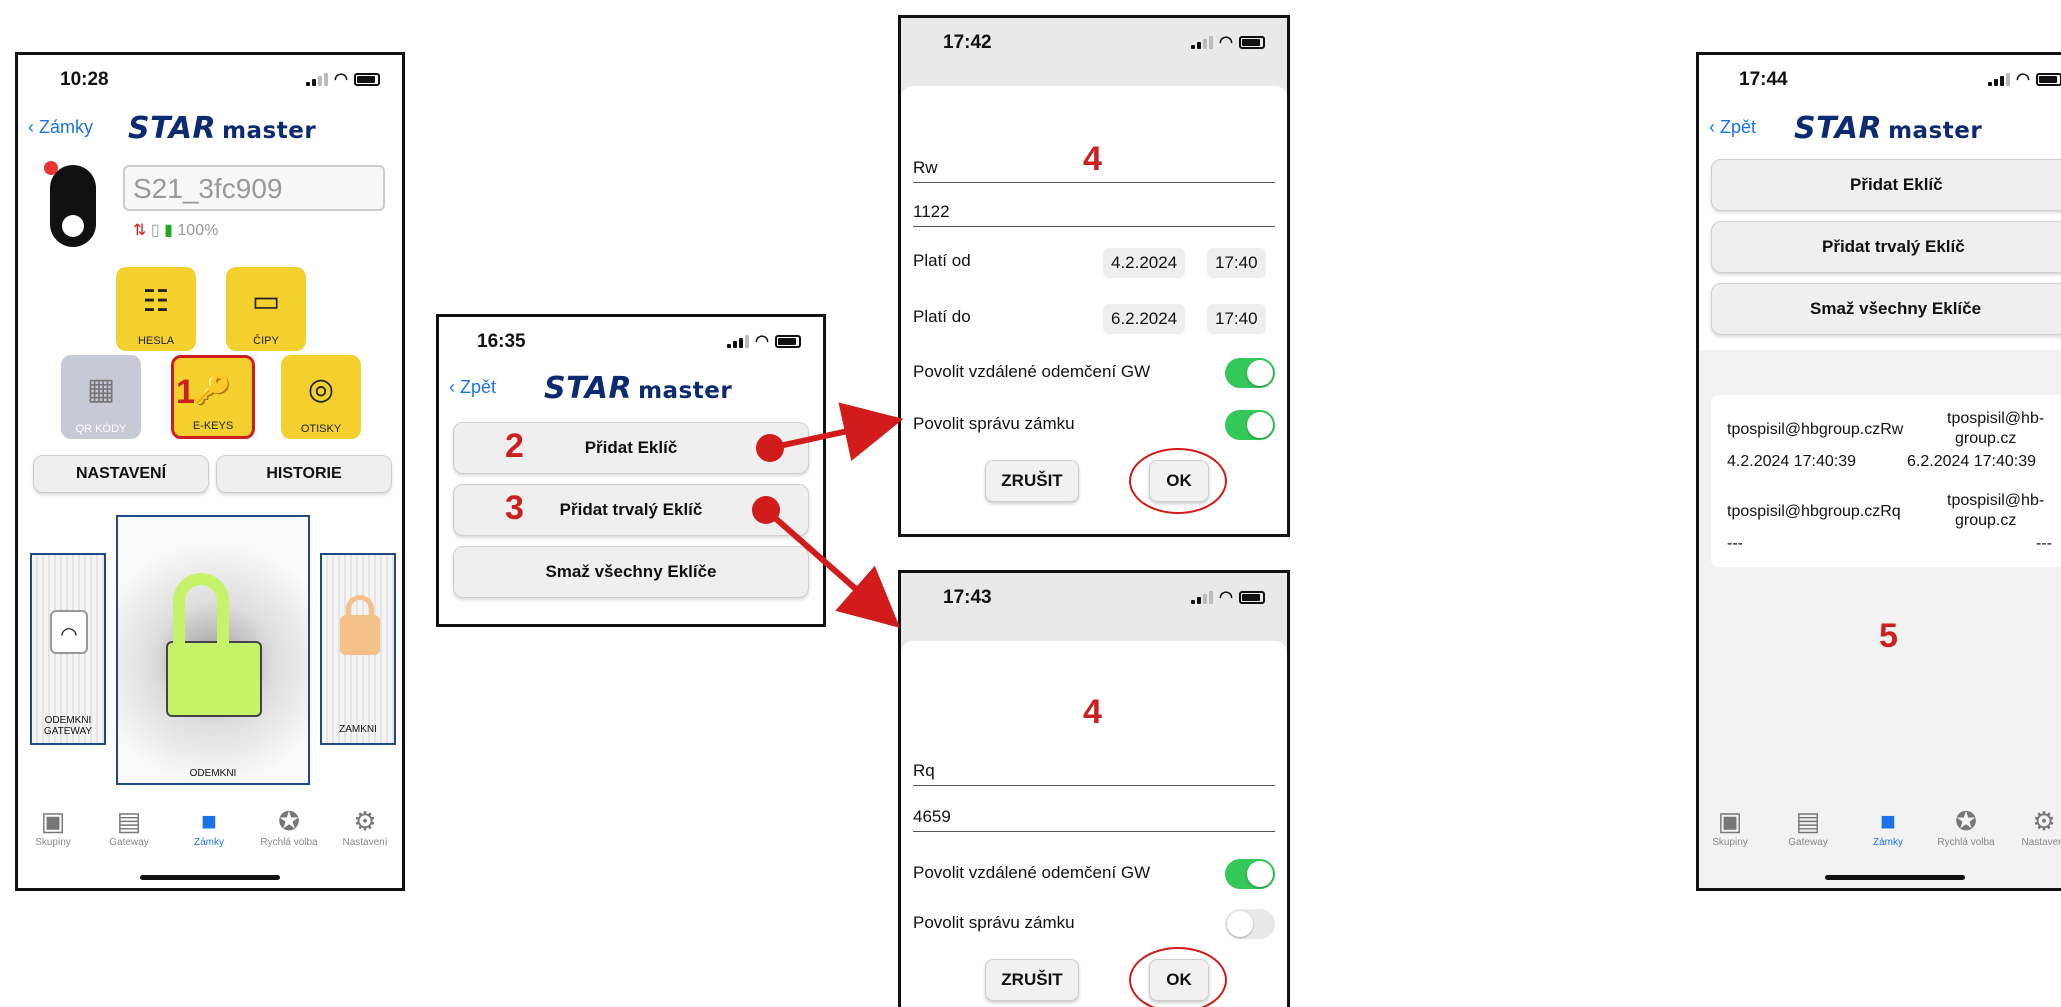 This screenshot has height=1007, width=2061. I want to click on arrow-2-to-add-dialog, so click(836, 431).